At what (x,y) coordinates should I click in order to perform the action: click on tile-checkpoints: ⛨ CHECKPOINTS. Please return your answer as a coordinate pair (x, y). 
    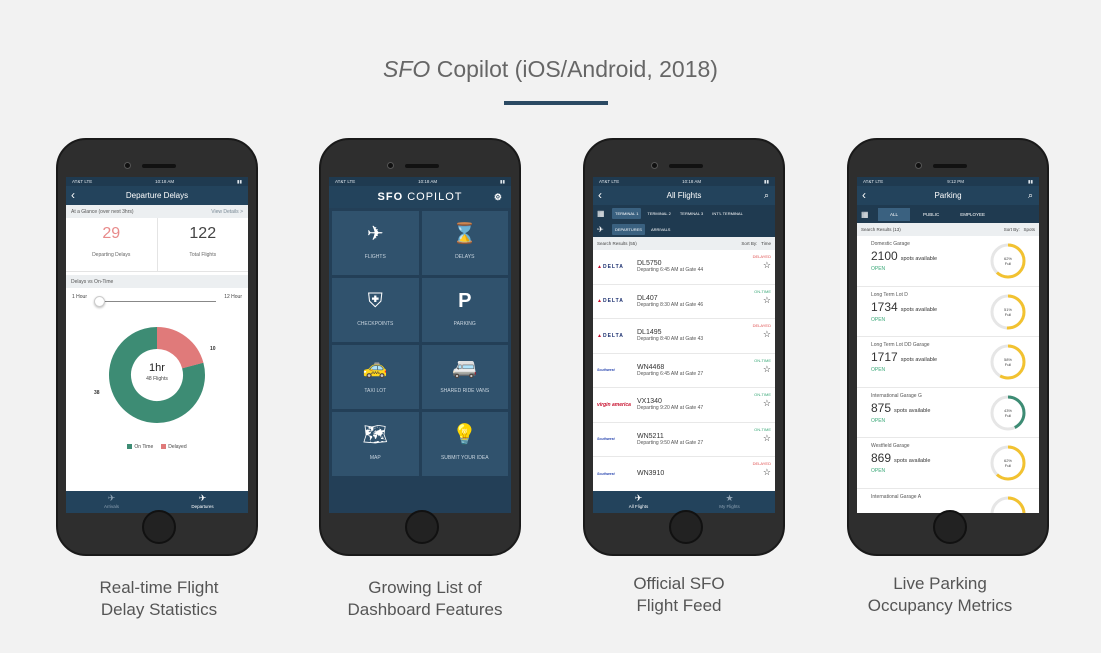
    Looking at the image, I should click on (375, 310).